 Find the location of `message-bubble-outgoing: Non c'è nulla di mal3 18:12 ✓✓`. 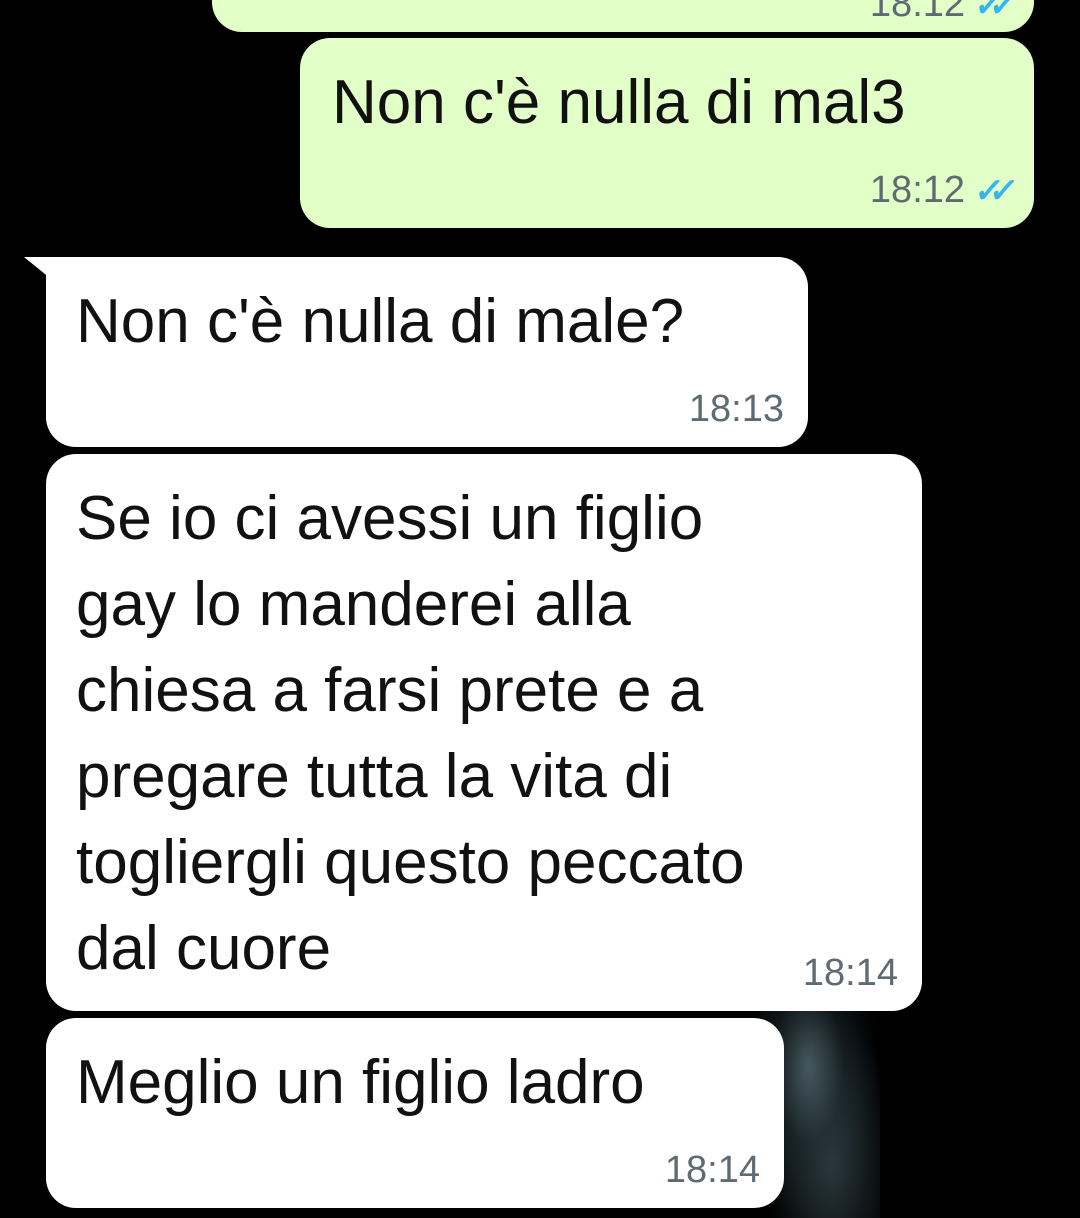

message-bubble-outgoing: Non c'è nulla di mal3 18:12 ✓✓ is located at coordinates (667, 133).